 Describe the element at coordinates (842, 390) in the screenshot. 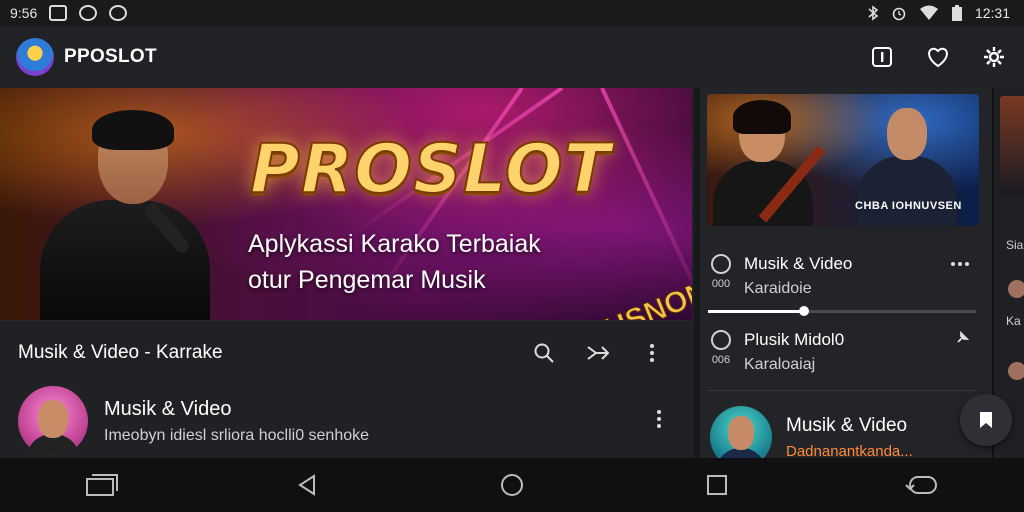

I see `side-separator` at that location.